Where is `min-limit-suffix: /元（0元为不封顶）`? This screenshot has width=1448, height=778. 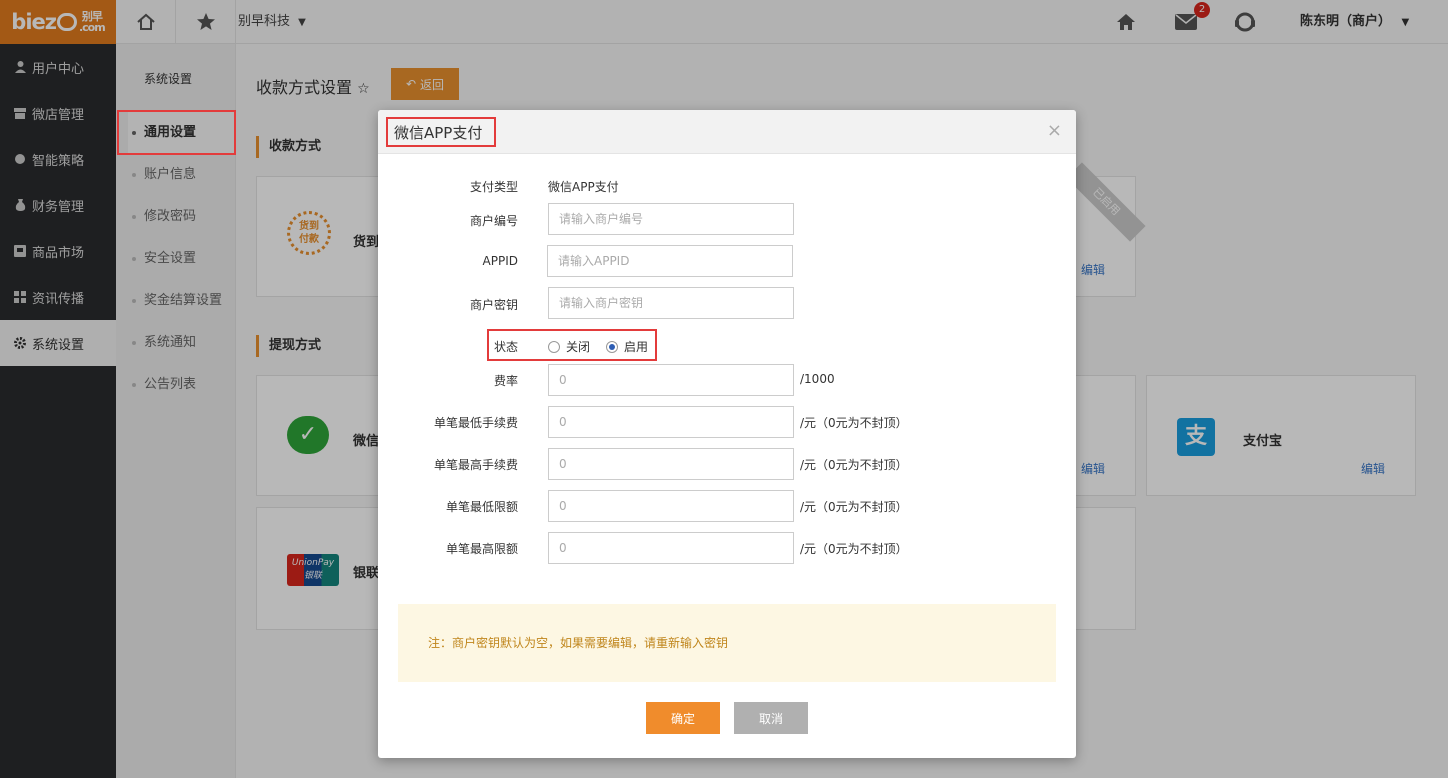
min-limit-suffix: /元（0元为不封顶） is located at coordinates (854, 507).